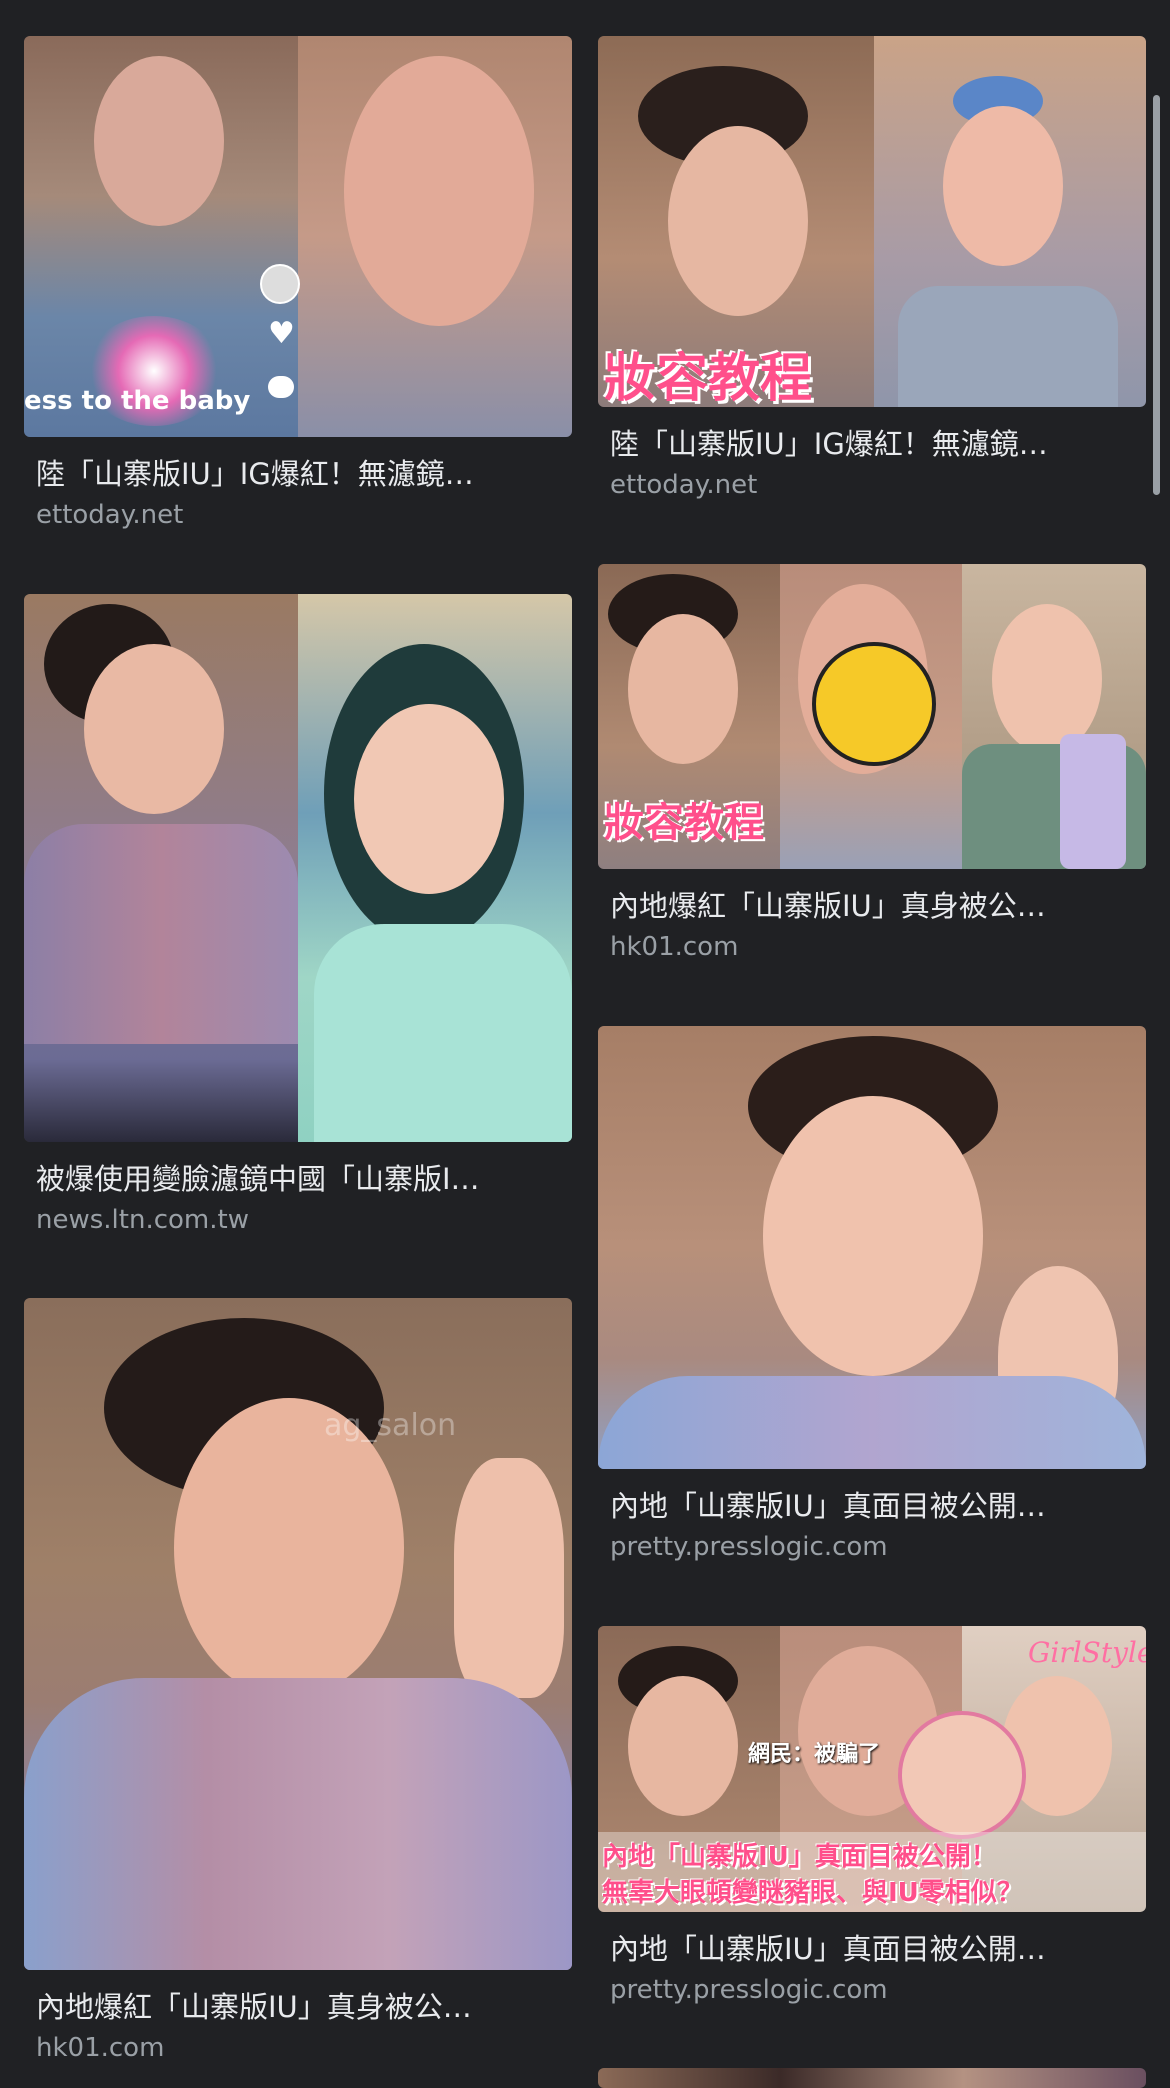  What do you see at coordinates (812, 1893) in the screenshot?
I see `image-caption-secondary: 無辜大眼頓變瞇豬眼、與IU零相似？` at bounding box center [812, 1893].